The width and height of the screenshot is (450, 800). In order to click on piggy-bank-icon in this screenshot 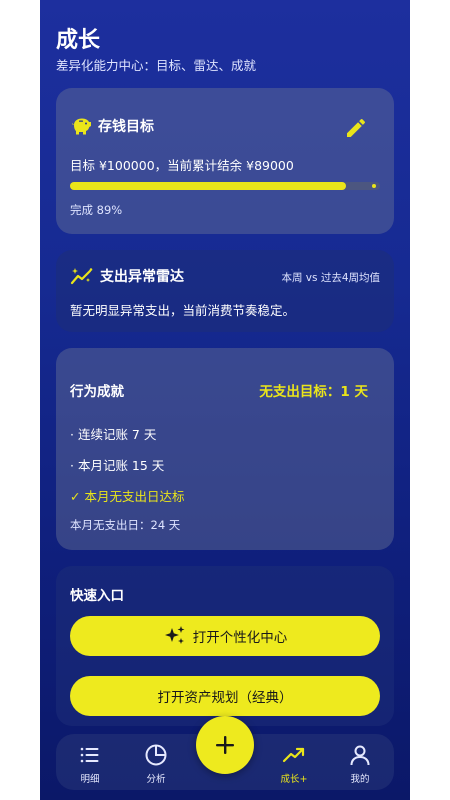, I will do `click(81, 126)`.